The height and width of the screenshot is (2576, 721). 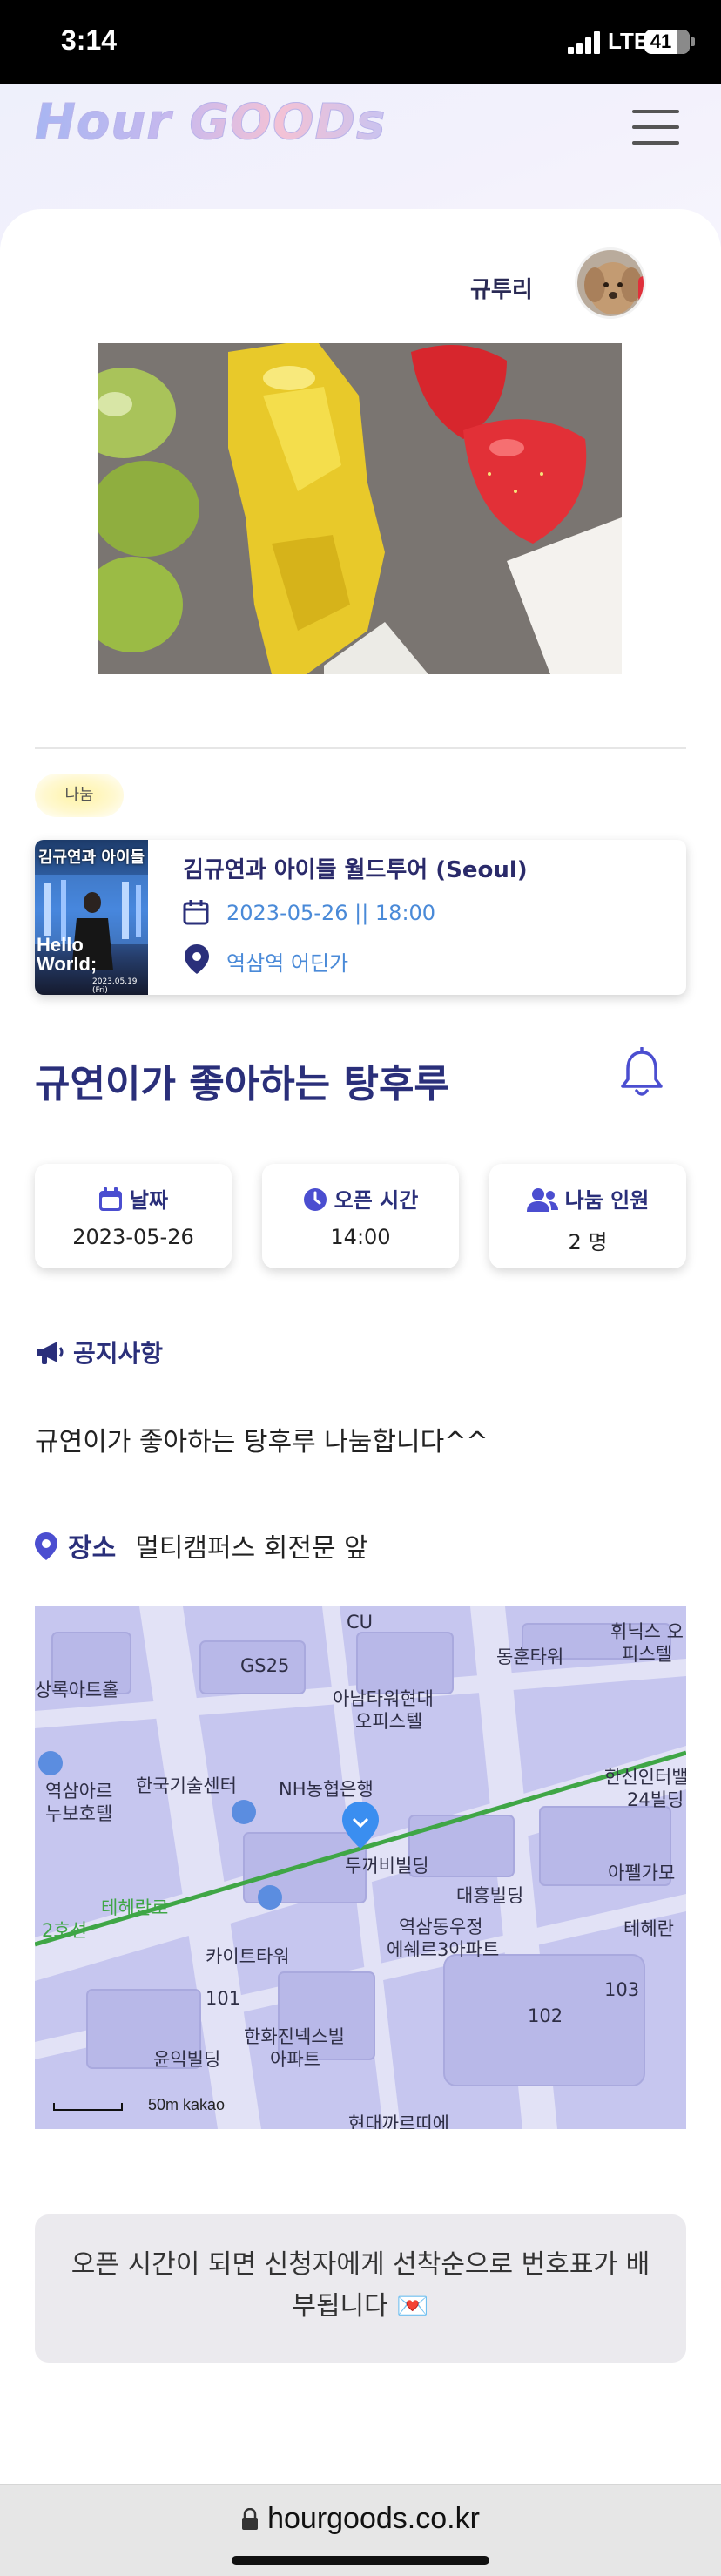 What do you see at coordinates (187, 2059) in the screenshot?
I see `map-label: 윤익빌딩` at bounding box center [187, 2059].